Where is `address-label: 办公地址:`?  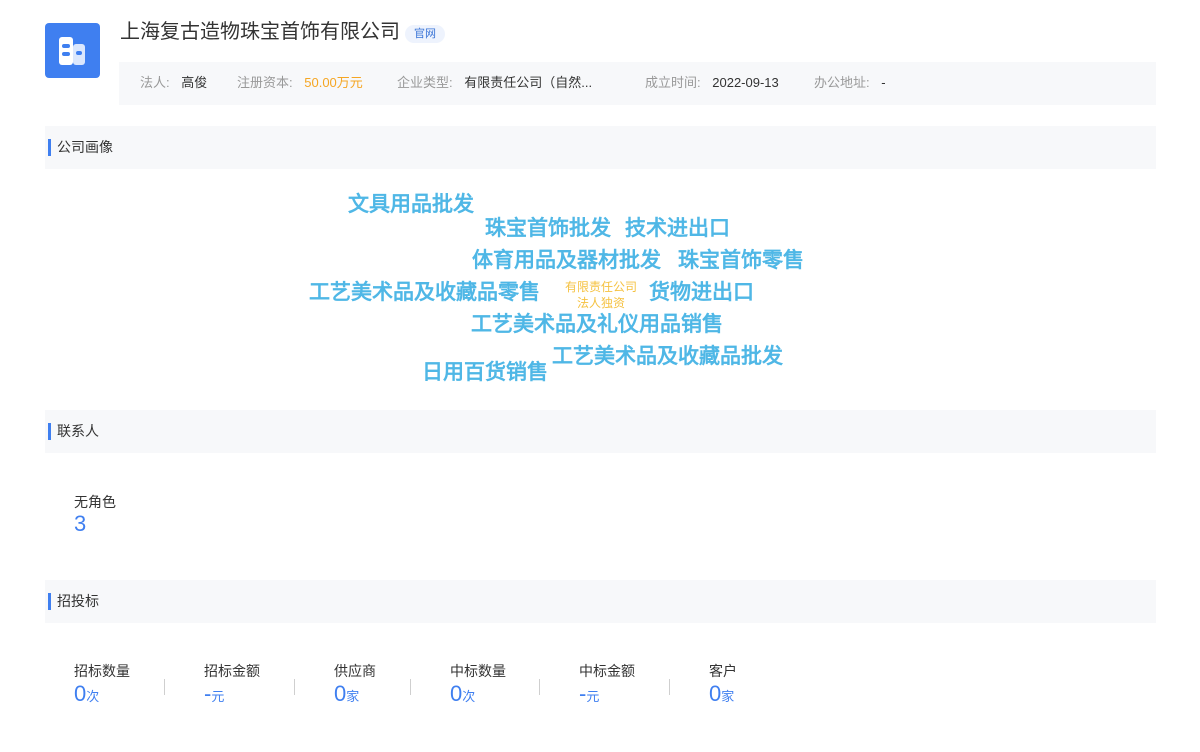 address-label: 办公地址: is located at coordinates (842, 82).